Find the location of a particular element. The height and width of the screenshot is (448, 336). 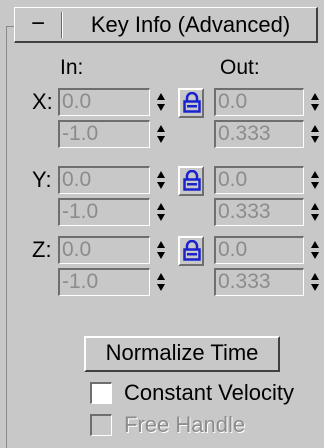

free-handle-label: Free Handle is located at coordinates (185, 424).